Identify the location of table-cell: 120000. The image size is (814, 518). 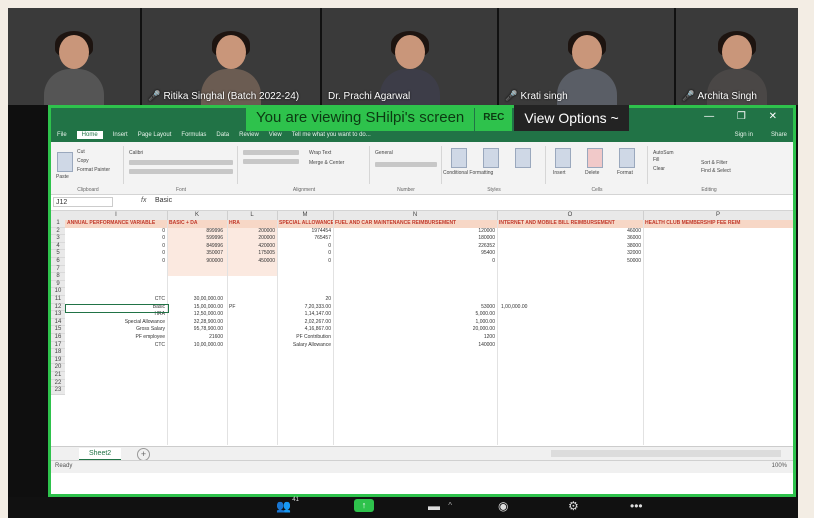
(415, 232).